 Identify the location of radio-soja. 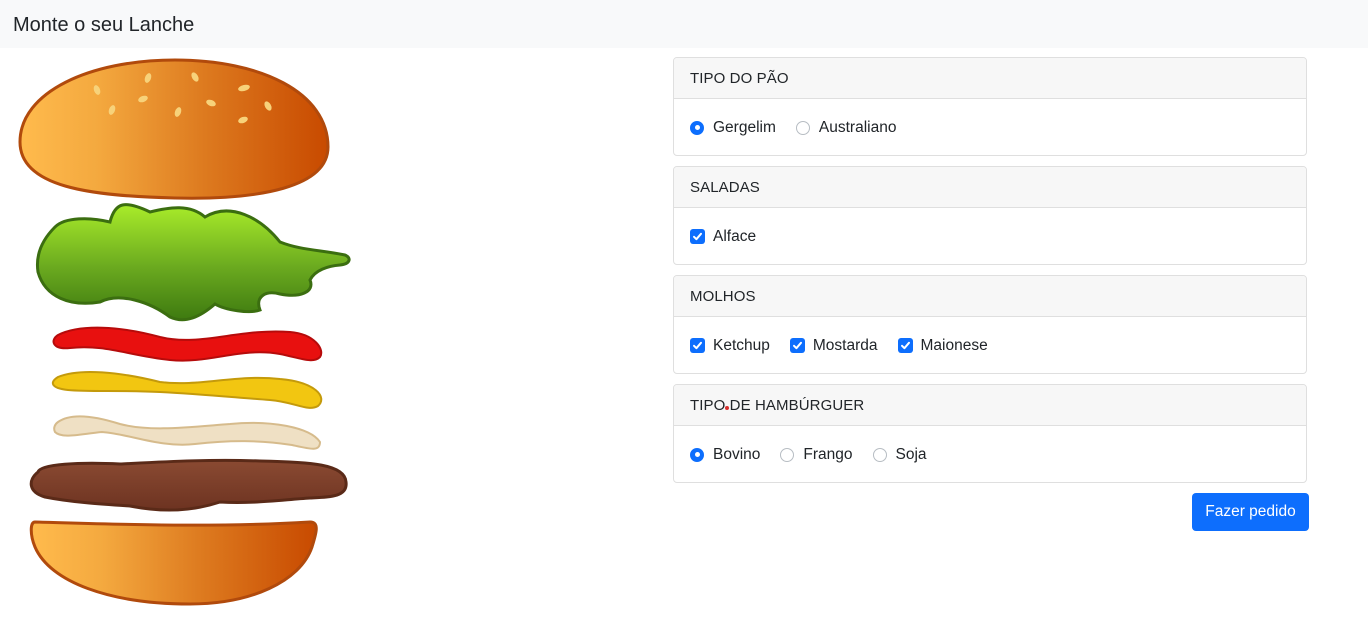
(879, 454).